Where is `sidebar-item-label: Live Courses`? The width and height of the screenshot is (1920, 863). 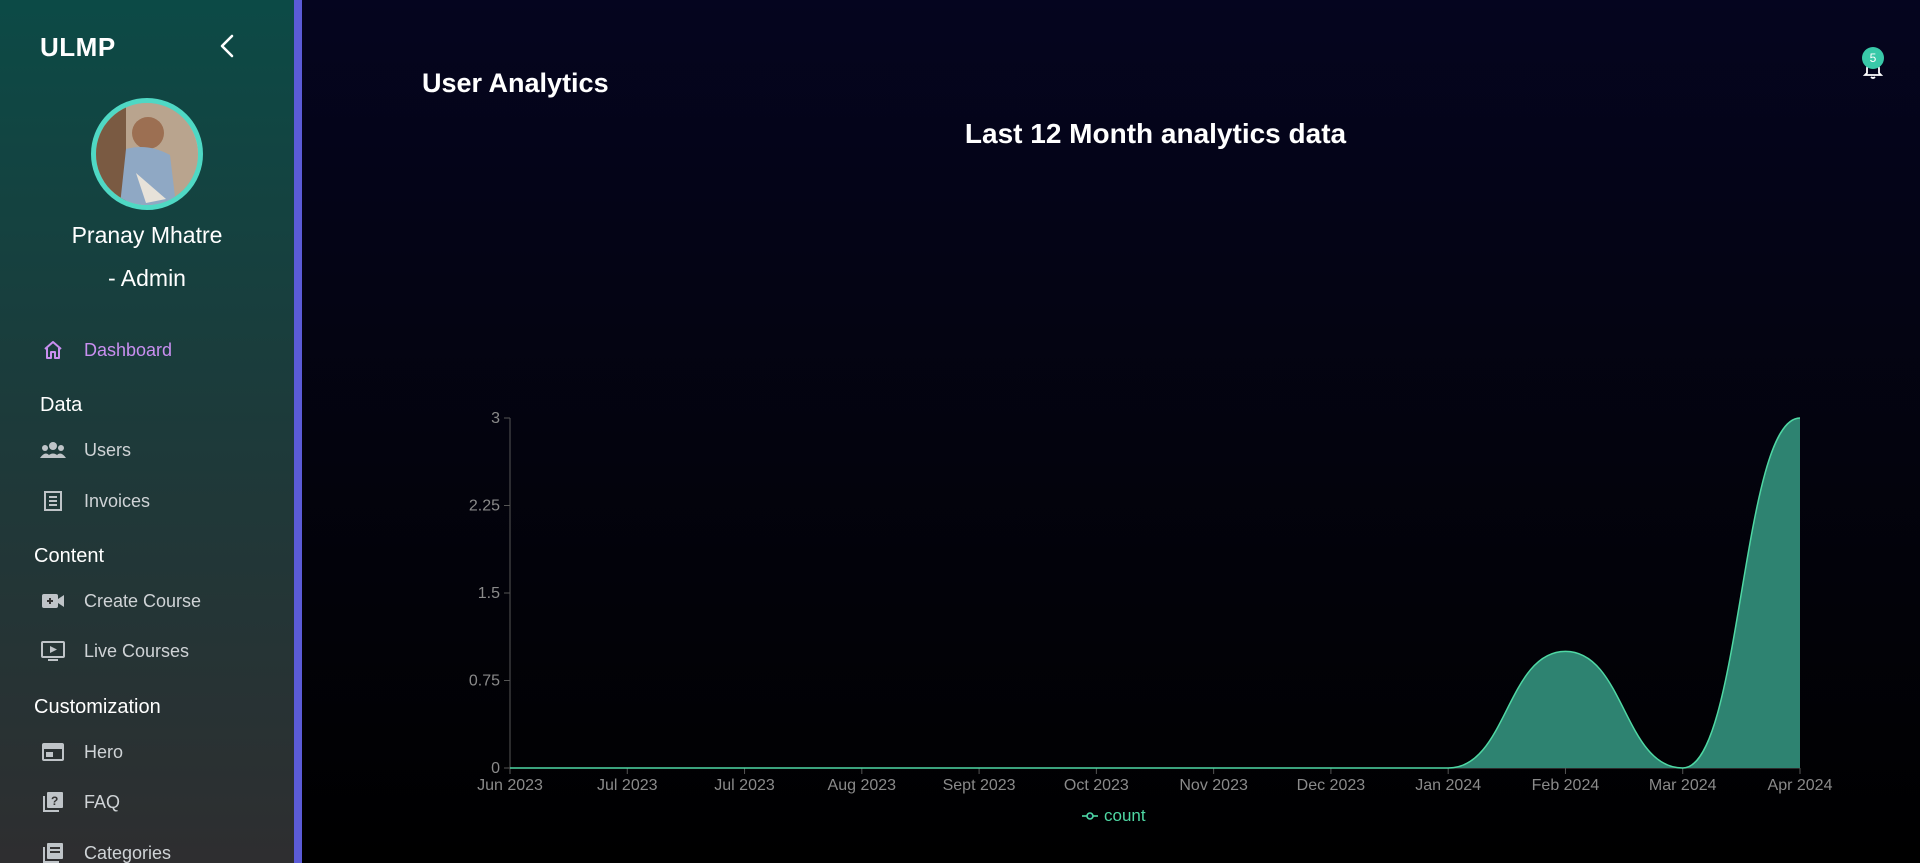 sidebar-item-label: Live Courses is located at coordinates (137, 650).